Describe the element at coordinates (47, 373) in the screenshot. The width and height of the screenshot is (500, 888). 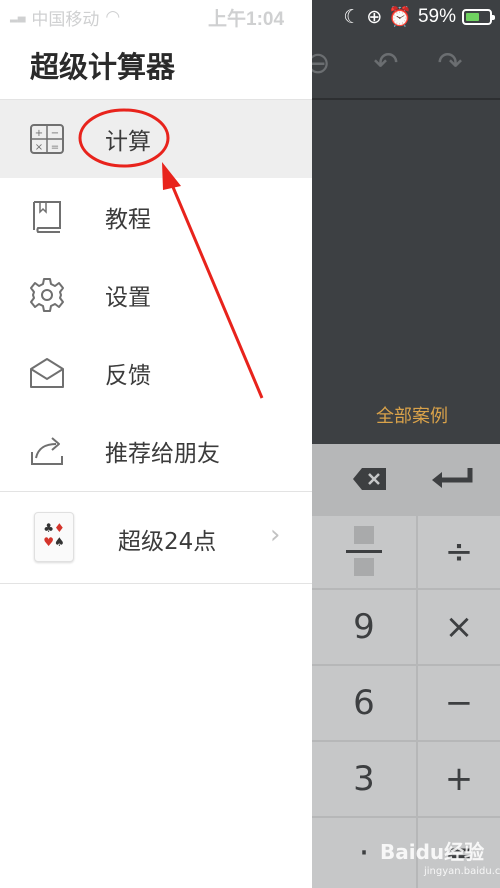
I see `envelope-icon` at that location.